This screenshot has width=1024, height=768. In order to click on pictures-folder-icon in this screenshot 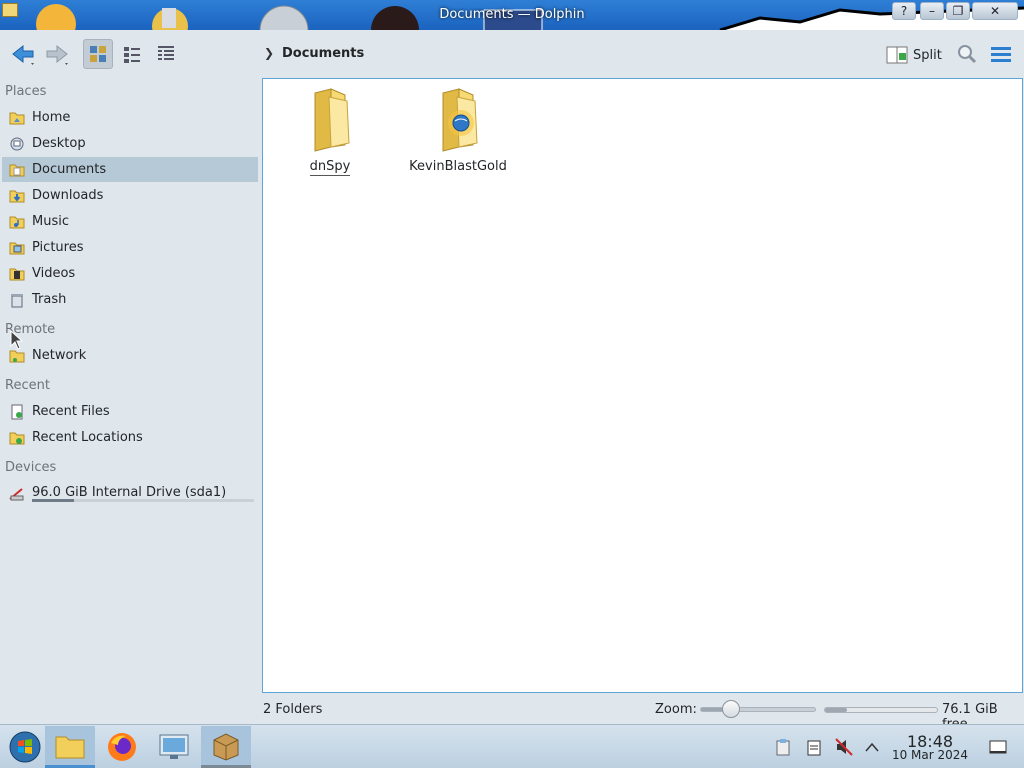, I will do `click(17, 248)`.